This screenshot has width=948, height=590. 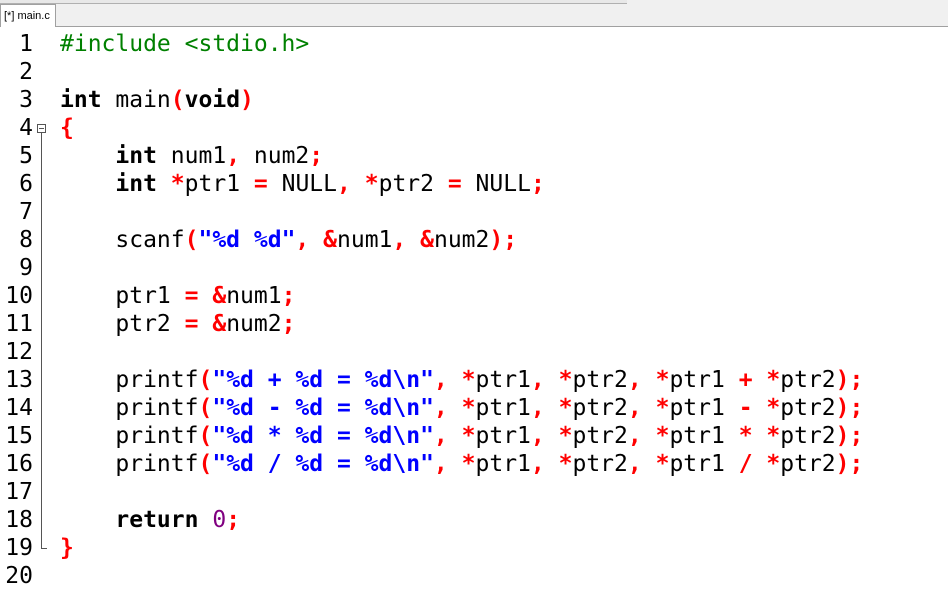 What do you see at coordinates (26, 128) in the screenshot?
I see `line-number: 4` at bounding box center [26, 128].